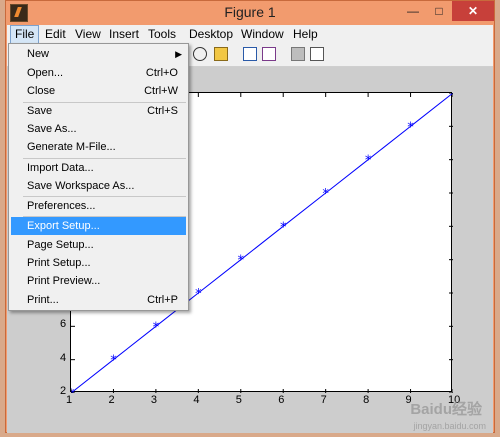 This screenshot has height=437, width=500. I want to click on x-tick-label: 2, so click(111, 400).